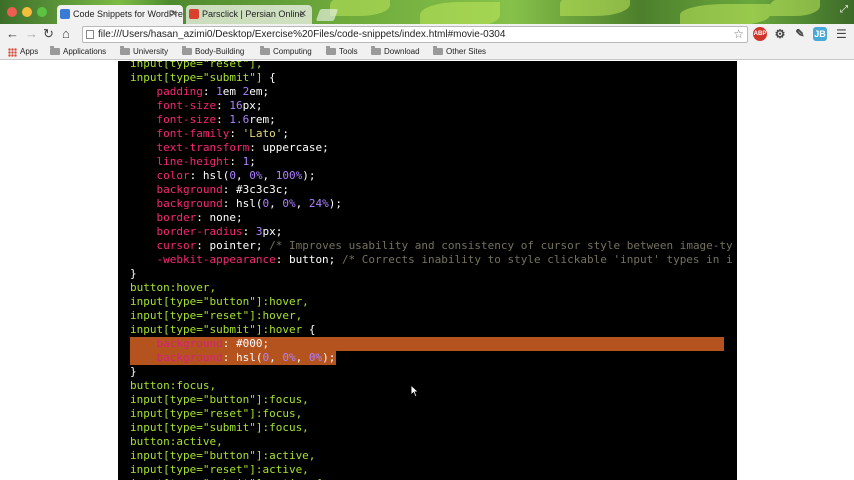 The width and height of the screenshot is (854, 480). I want to click on tab-parsclick: Parsclick | Persian Online ✕, so click(249, 14).